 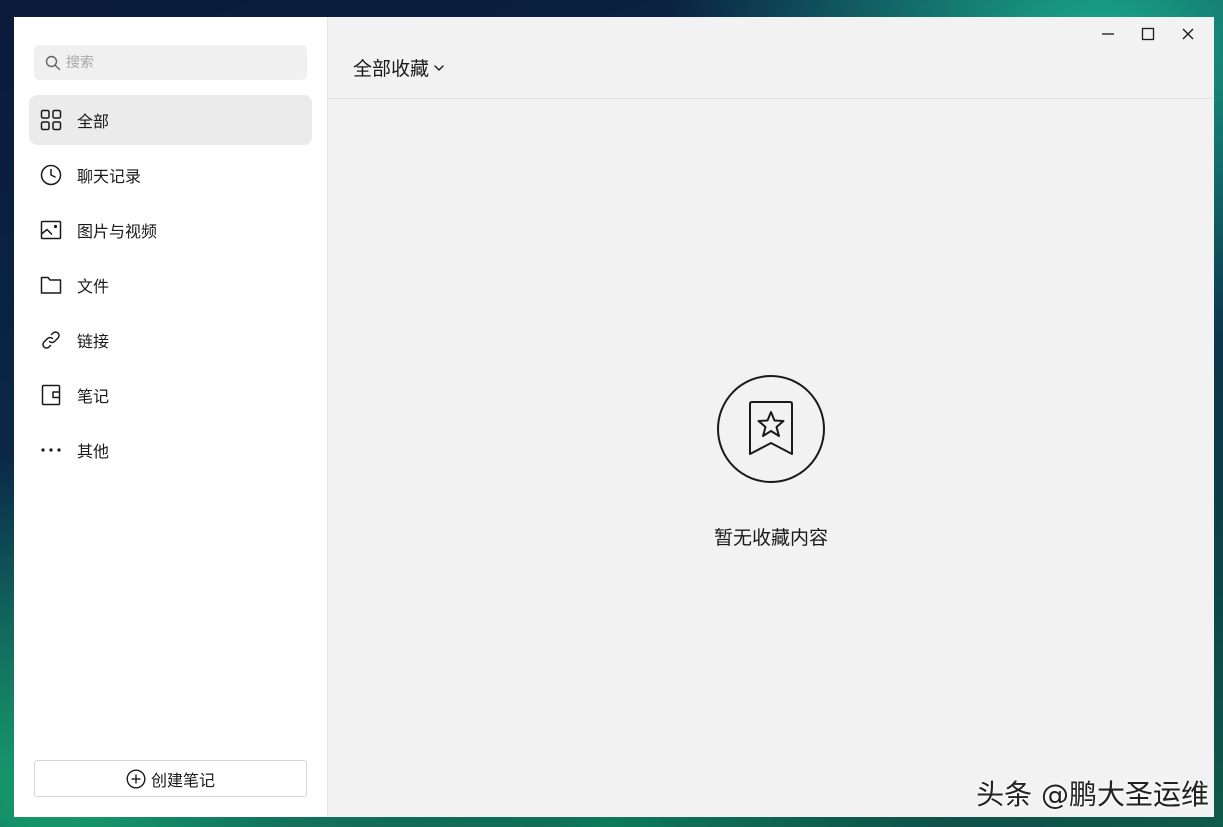 I want to click on image-icon, so click(x=51, y=230).